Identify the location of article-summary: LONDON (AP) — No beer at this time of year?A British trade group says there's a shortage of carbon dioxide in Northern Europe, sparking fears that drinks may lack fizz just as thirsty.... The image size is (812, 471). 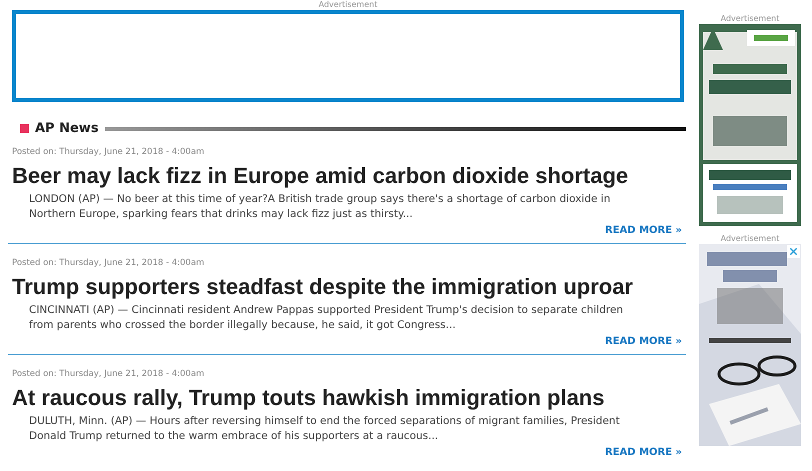
(320, 207).